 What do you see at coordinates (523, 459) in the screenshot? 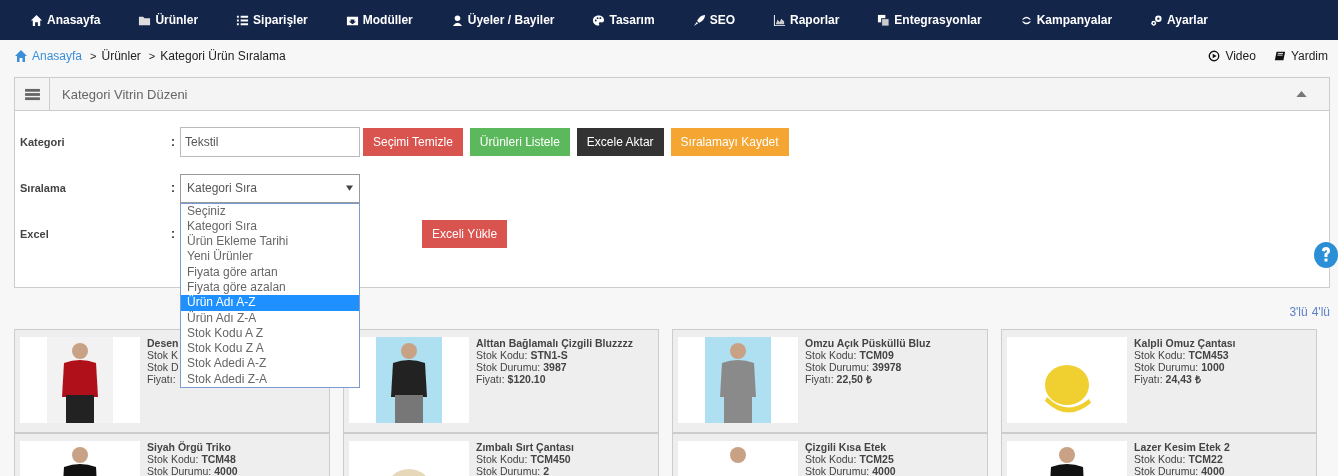
I see `product-detail: Stok Kodu: TCM450` at bounding box center [523, 459].